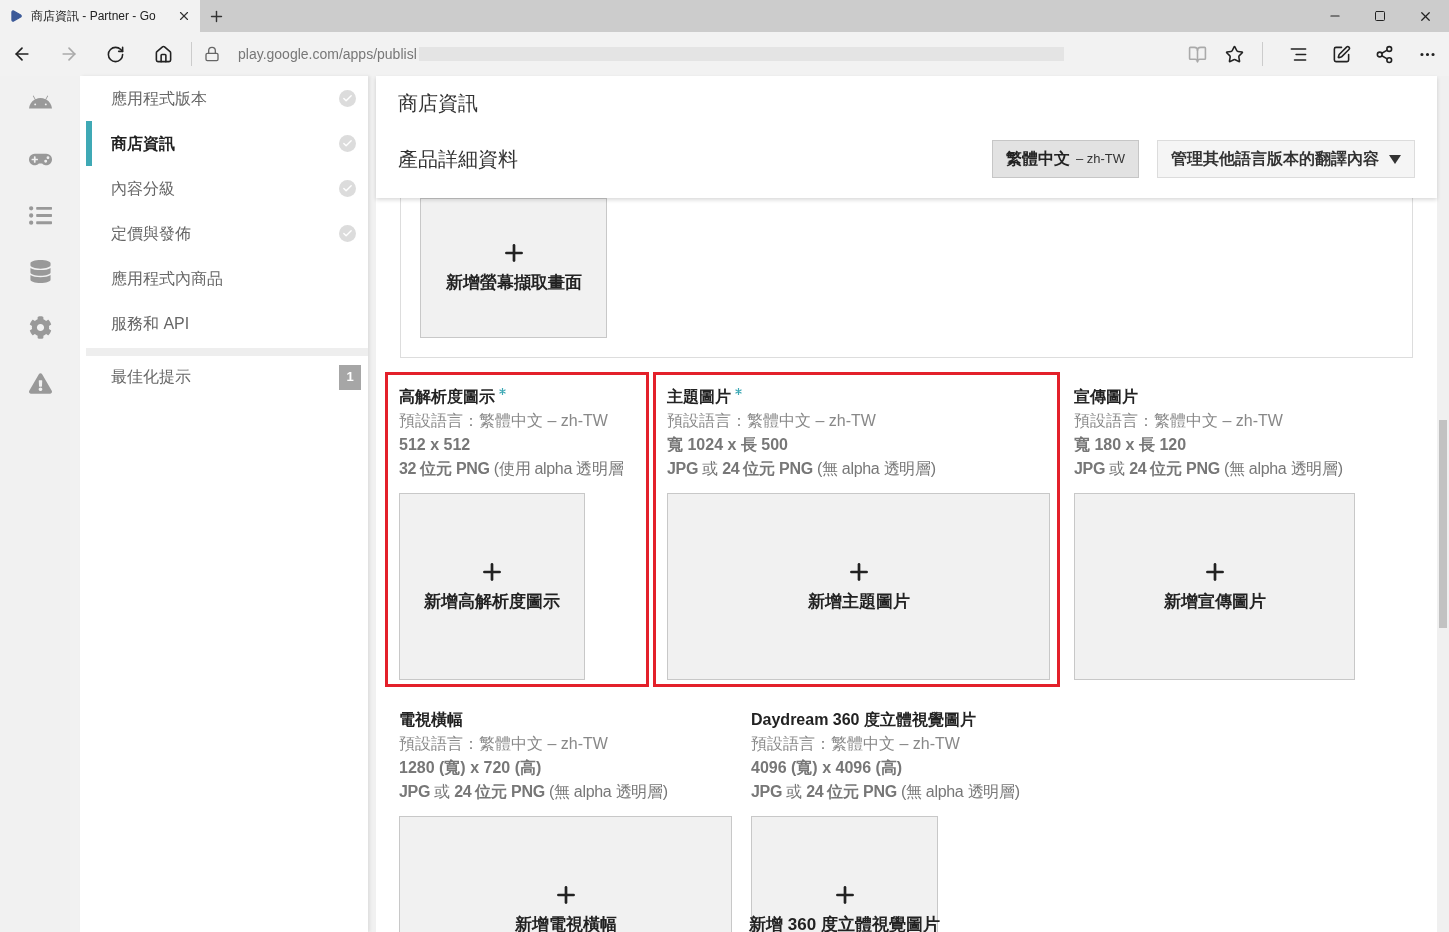 This screenshot has width=1449, height=932. What do you see at coordinates (458, 159) in the screenshot?
I see `section-title: 產品詳細資料` at bounding box center [458, 159].